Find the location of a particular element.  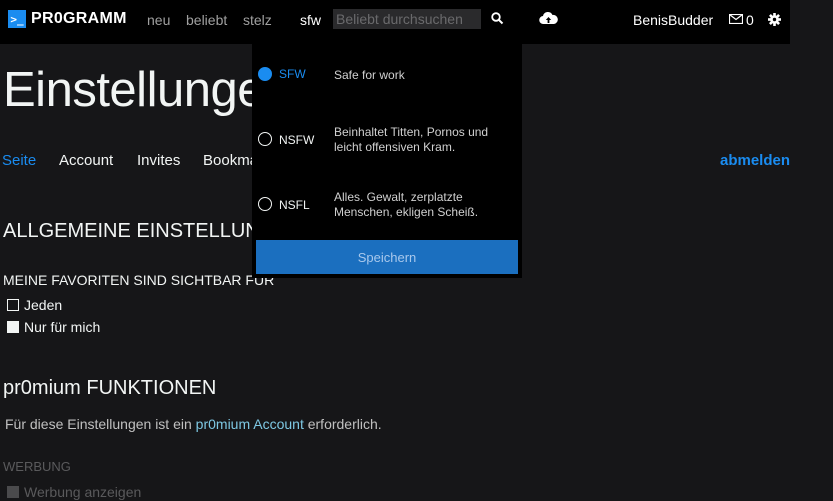

filter-label: NSFL is located at coordinates (294, 205).